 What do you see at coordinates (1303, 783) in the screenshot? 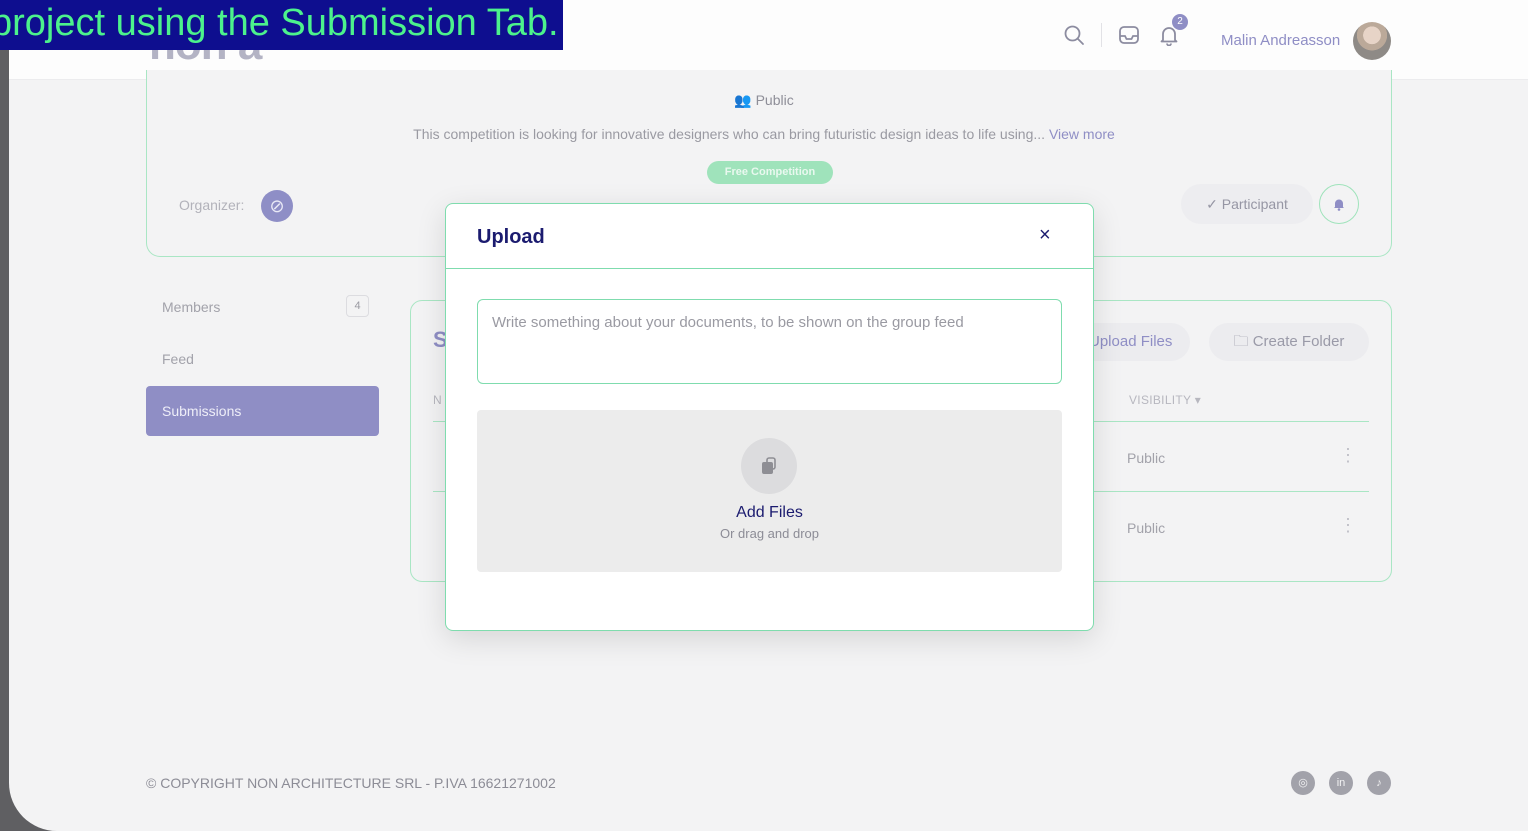
I see `instagram-icon: ◎` at bounding box center [1303, 783].